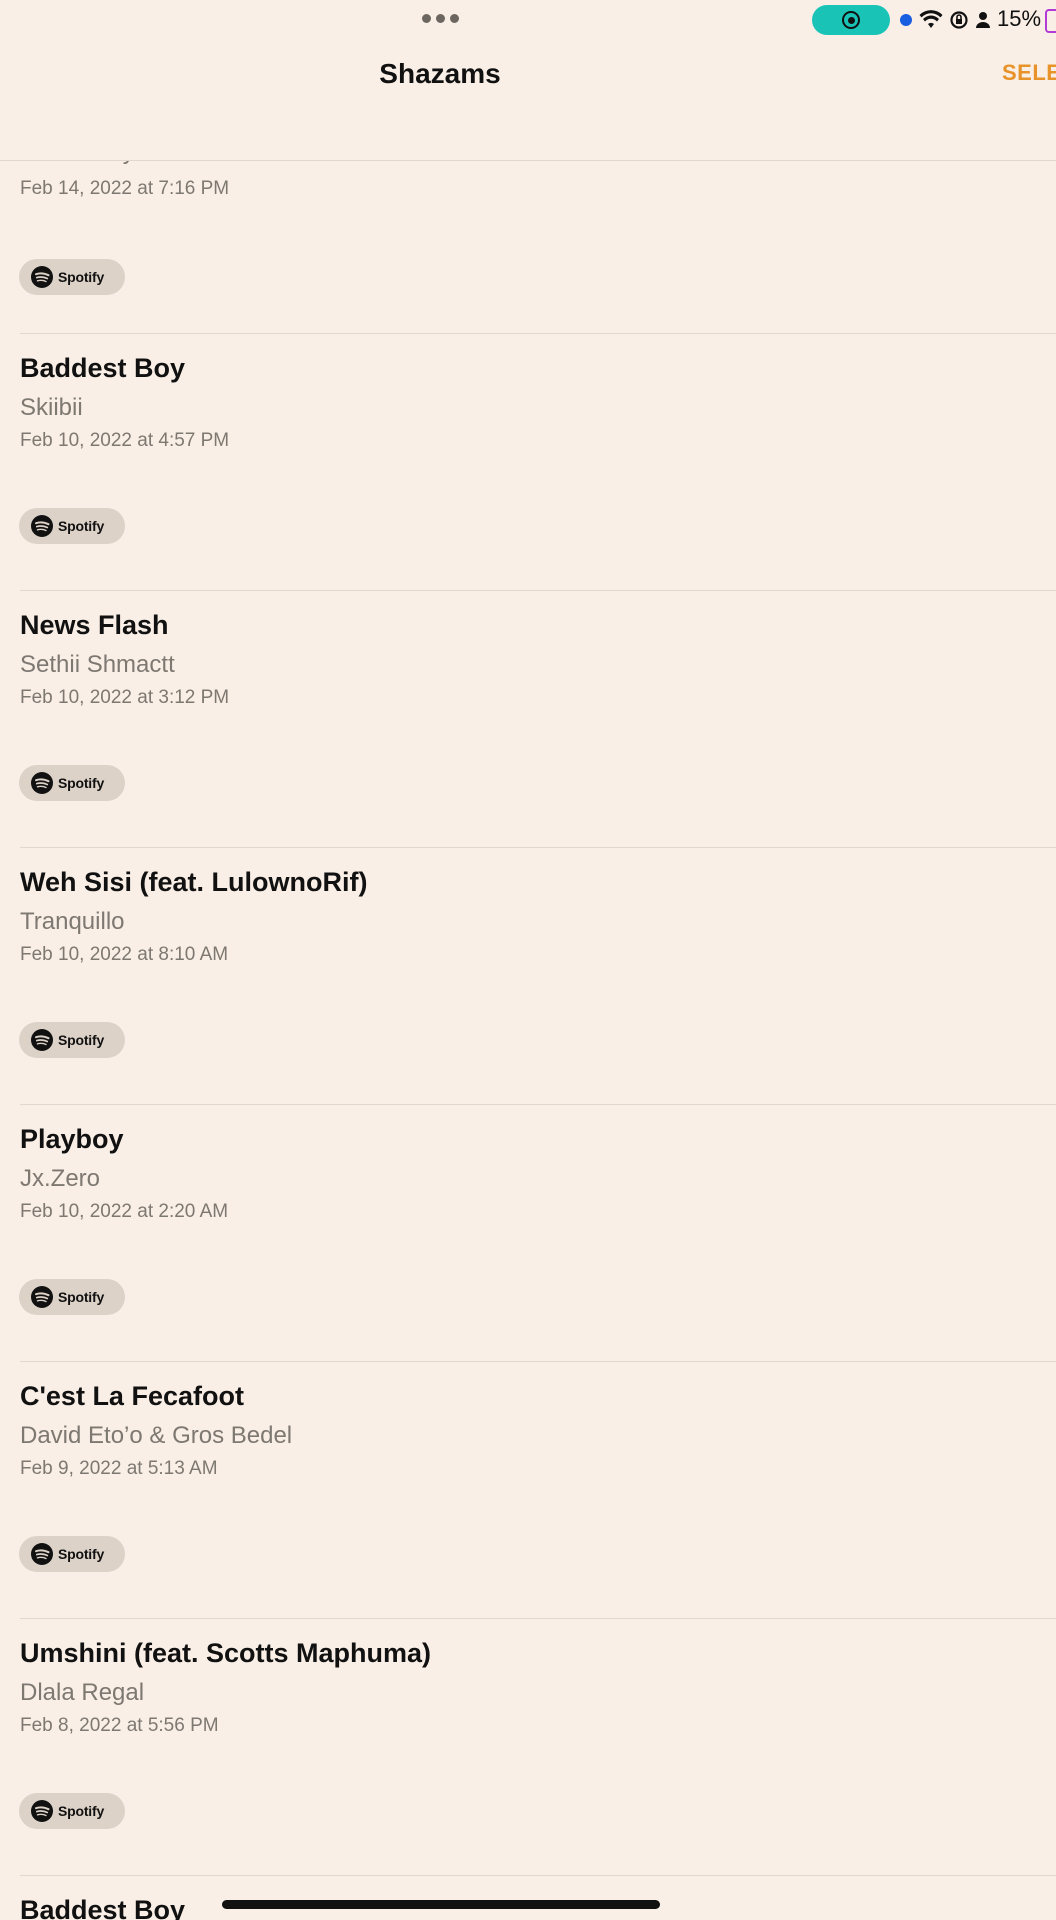 The image size is (1056, 1920). Describe the element at coordinates (440, 73) in the screenshot. I see `page-title: Shazams` at that location.